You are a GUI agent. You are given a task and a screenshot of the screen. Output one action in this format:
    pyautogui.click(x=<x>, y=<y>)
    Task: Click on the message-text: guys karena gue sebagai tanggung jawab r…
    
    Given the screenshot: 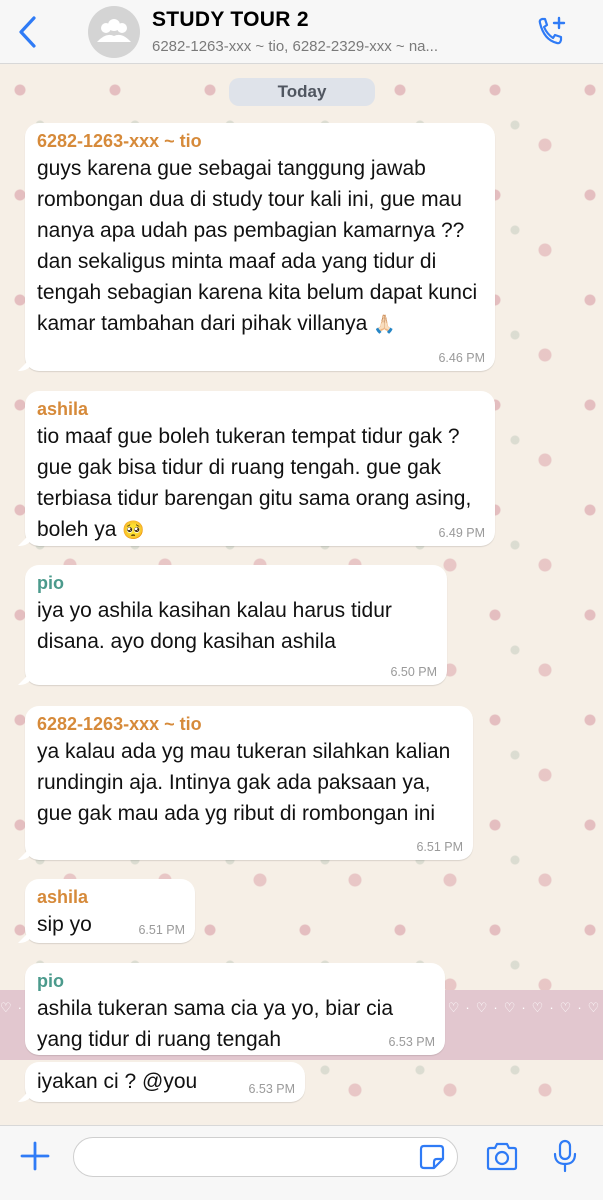 What is the action you would take?
    pyautogui.click(x=257, y=246)
    